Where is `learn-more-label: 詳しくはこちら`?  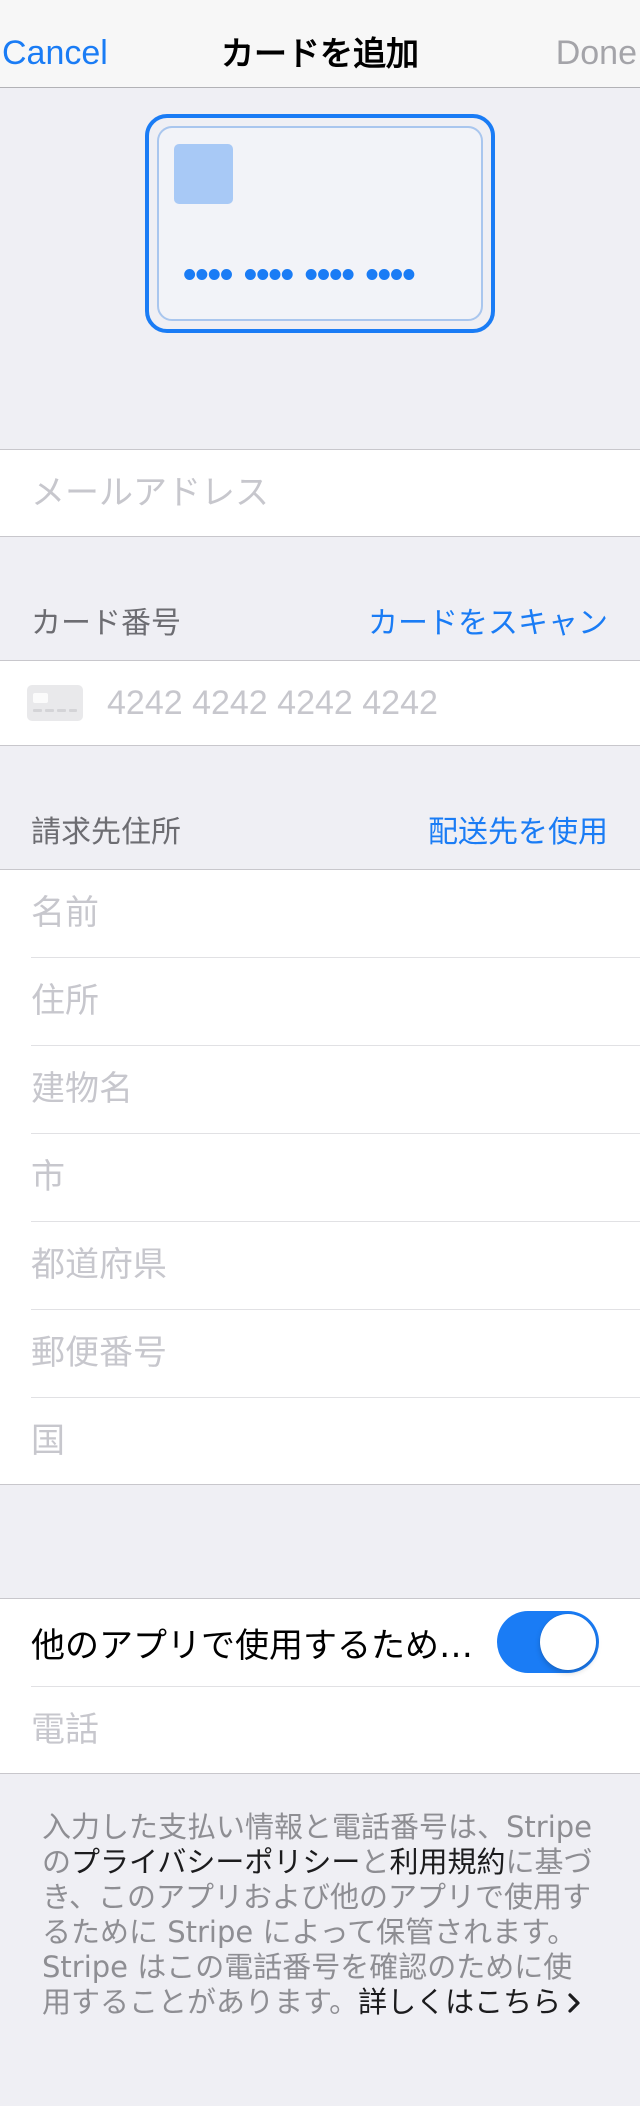 learn-more-label: 詳しくはこちら is located at coordinates (460, 2002).